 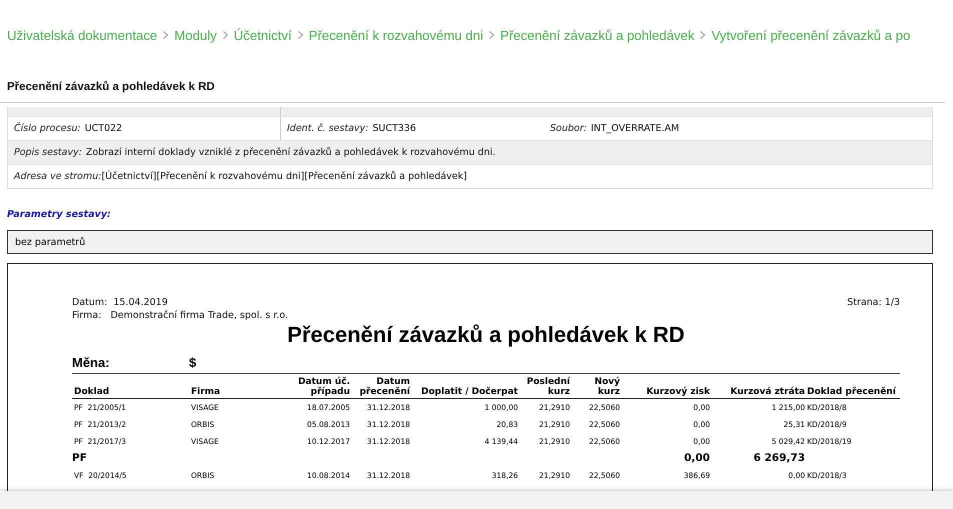 What do you see at coordinates (607, 387) in the screenshot?
I see `column-header: Nový kurz` at bounding box center [607, 387].